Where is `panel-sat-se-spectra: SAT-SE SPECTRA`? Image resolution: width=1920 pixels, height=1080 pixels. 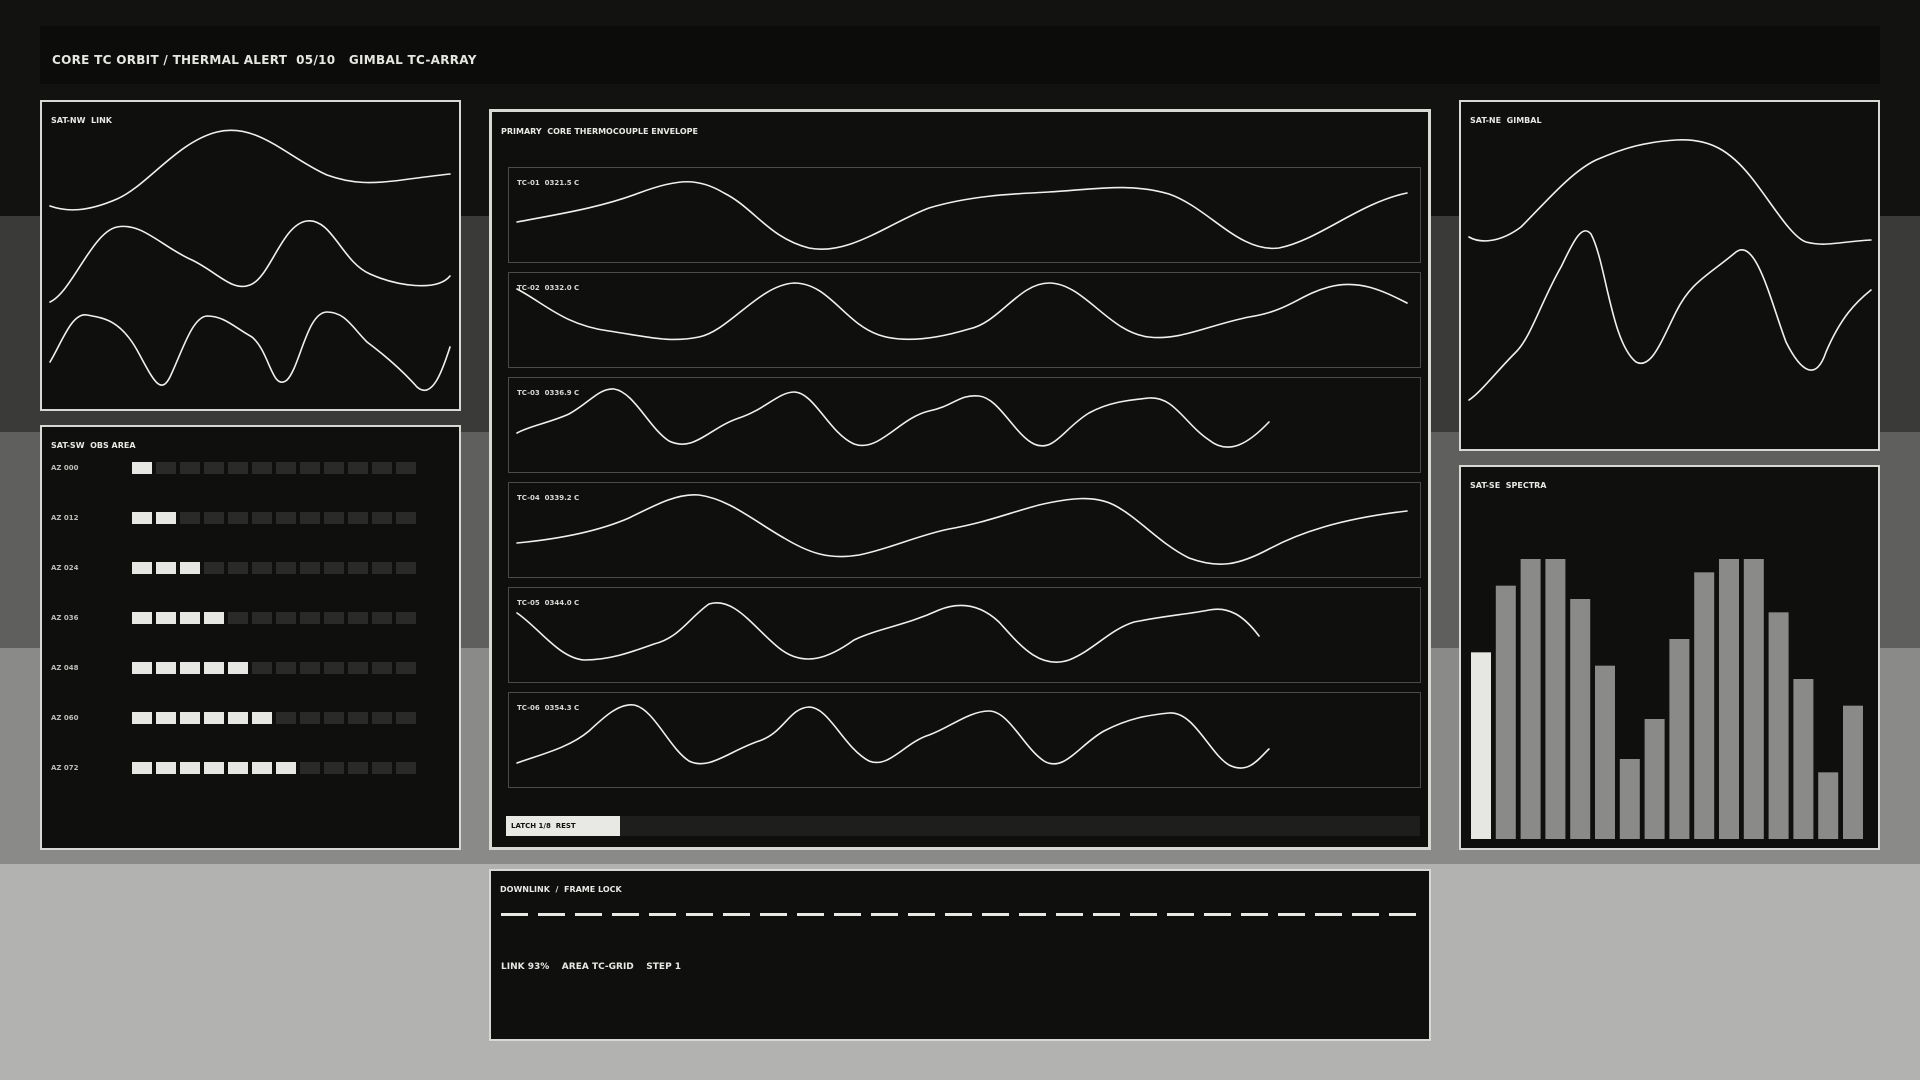
panel-sat-se-spectra: SAT-SE SPECTRA is located at coordinates (1669, 657).